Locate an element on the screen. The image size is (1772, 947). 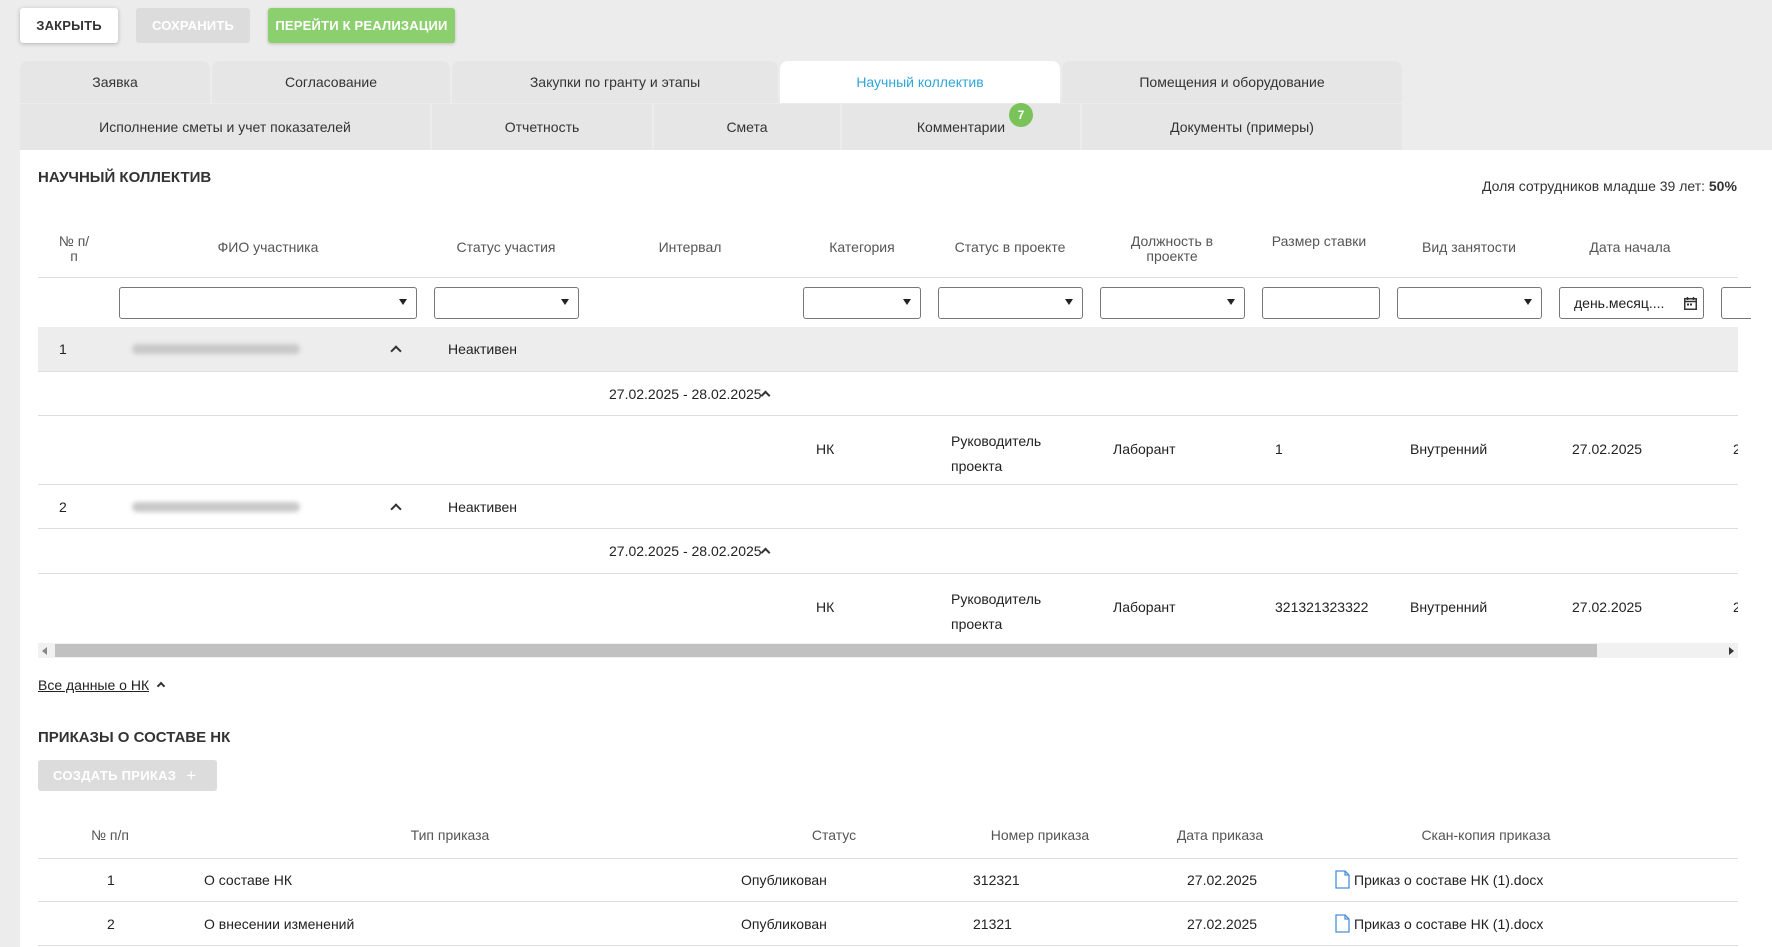
col-header-number: № п/п is located at coordinates (74, 248).